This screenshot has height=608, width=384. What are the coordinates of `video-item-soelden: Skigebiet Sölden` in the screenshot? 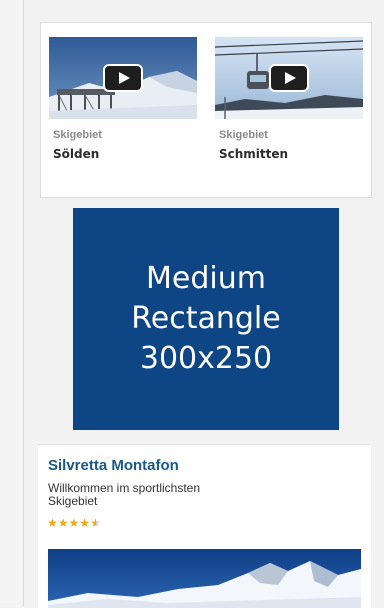 It's located at (123, 99).